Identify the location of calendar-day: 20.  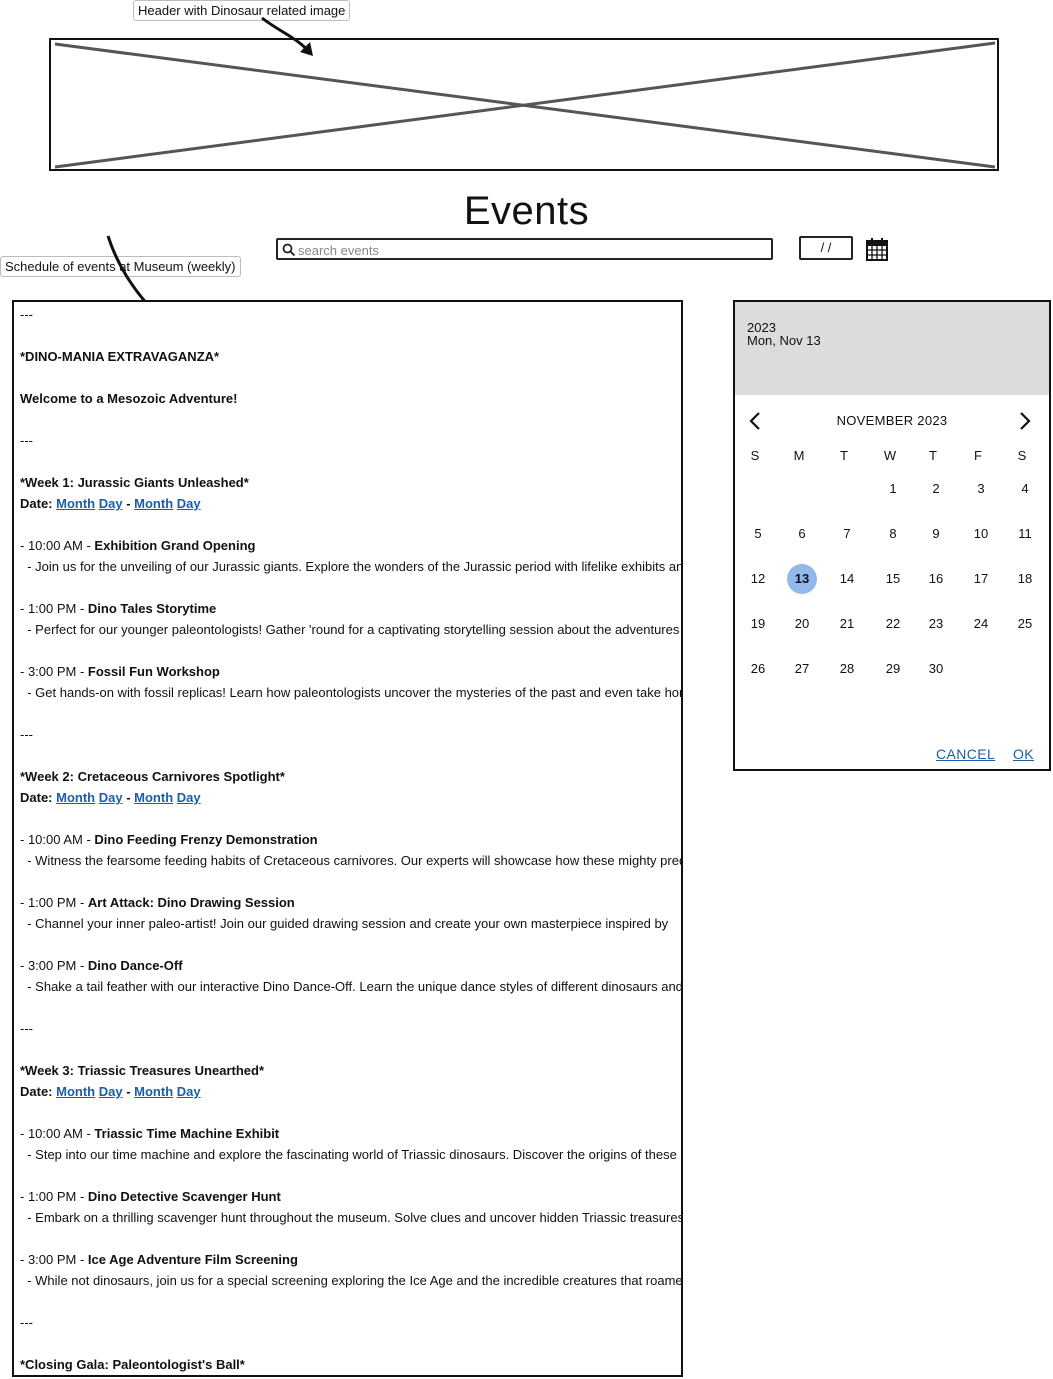
(802, 624).